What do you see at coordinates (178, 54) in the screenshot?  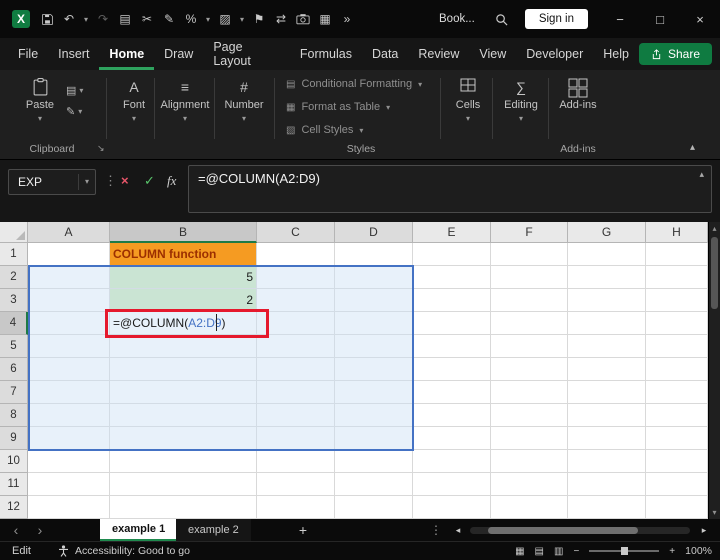 I see `menu-draw: Draw` at bounding box center [178, 54].